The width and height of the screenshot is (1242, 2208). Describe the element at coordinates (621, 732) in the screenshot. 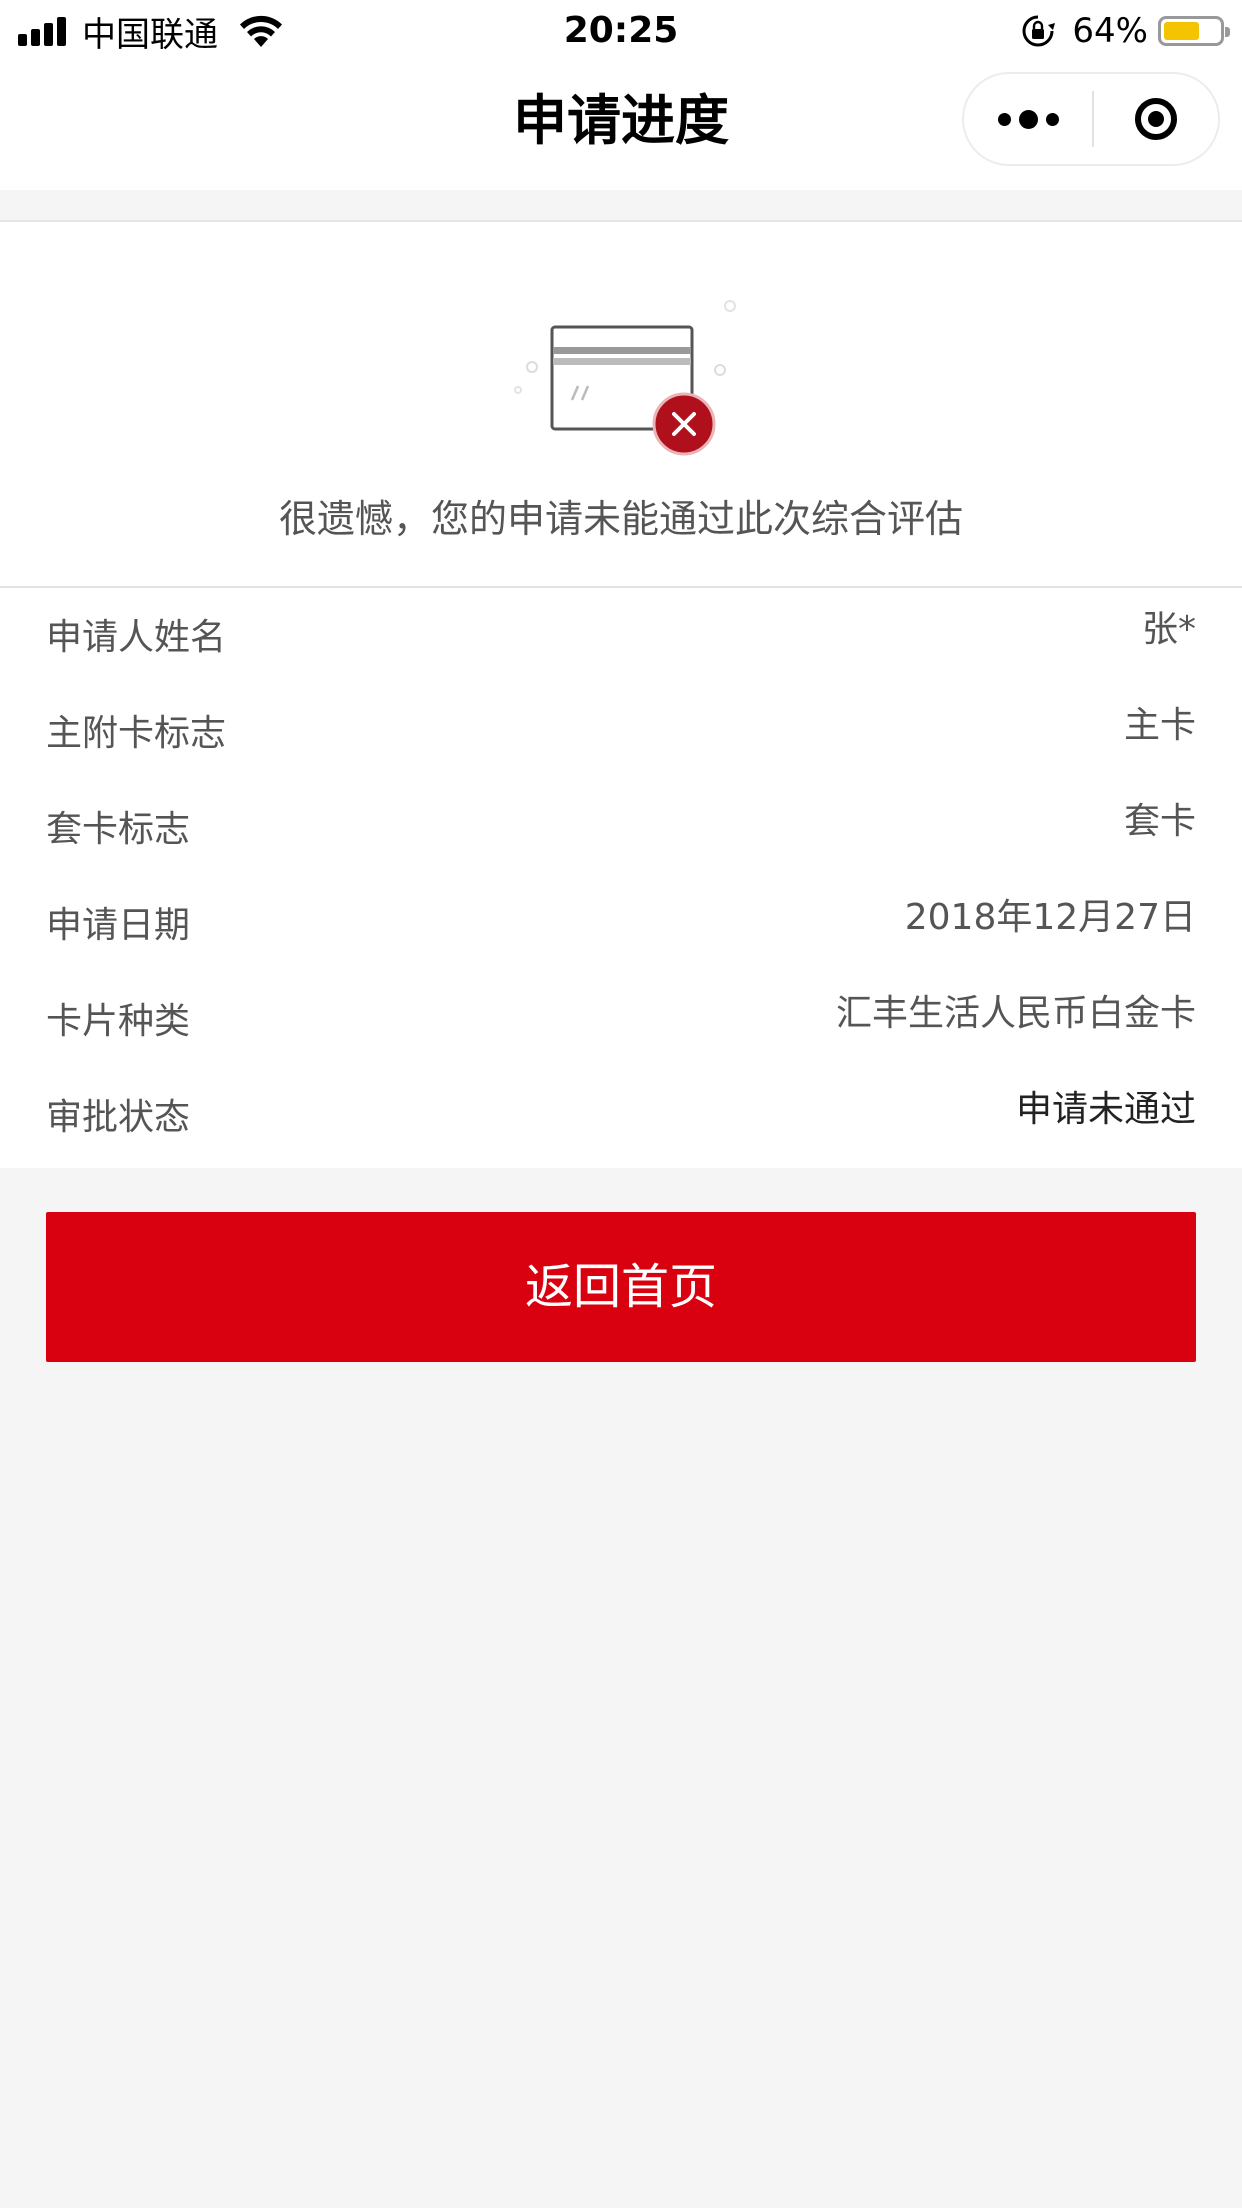

I see `info-row-card-type-flag: 主附卡标志 主卡` at that location.